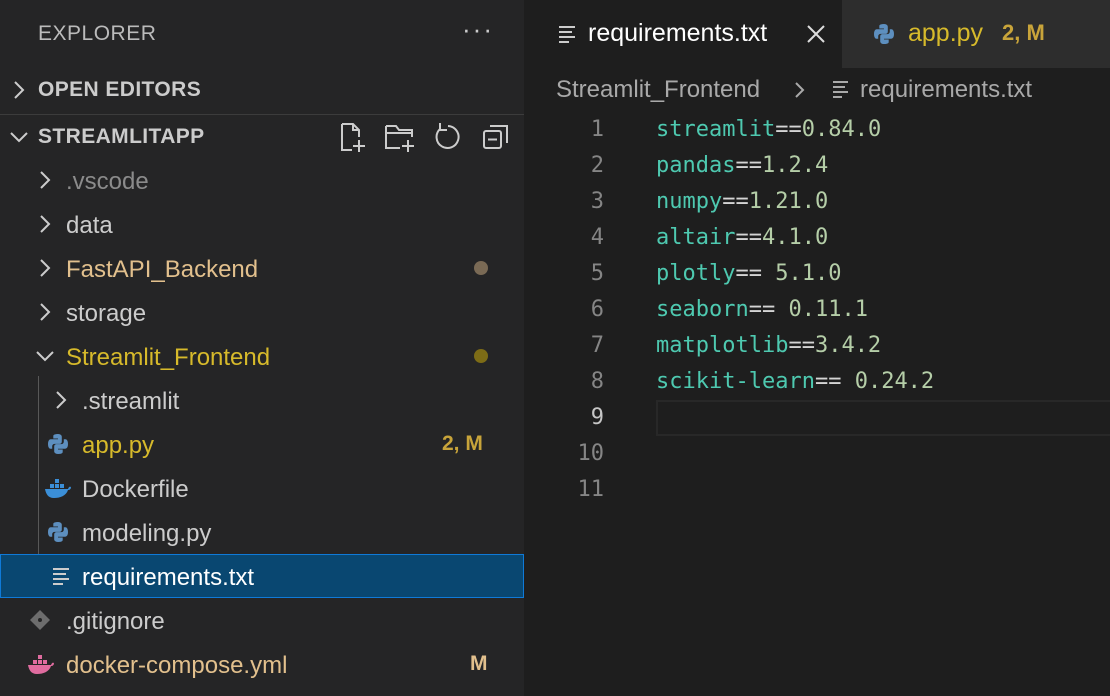  Describe the element at coordinates (262, 400) in the screenshot. I see `tree-item-streamlit-config: .streamlit` at that location.